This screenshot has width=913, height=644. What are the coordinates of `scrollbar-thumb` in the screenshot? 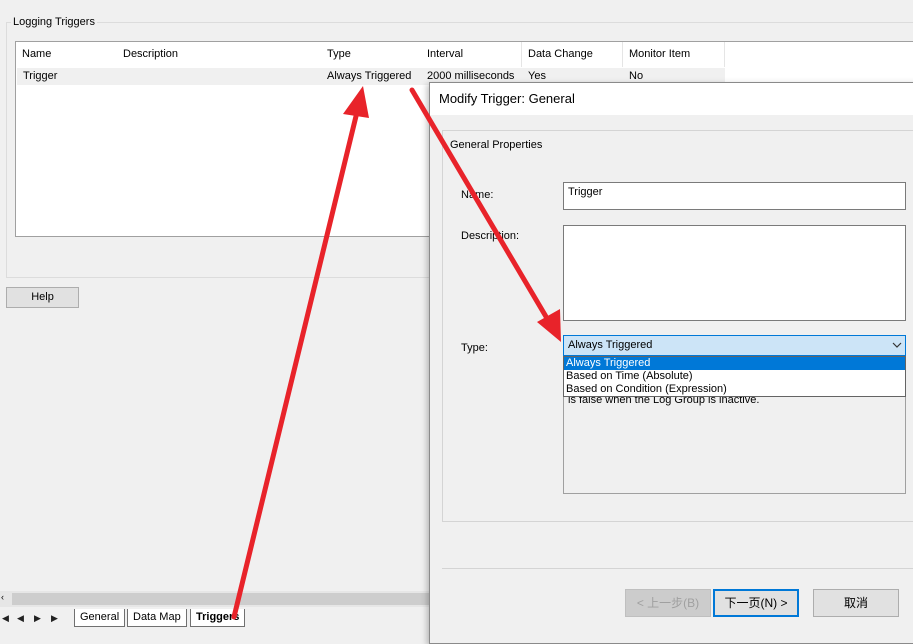 It's located at (221, 599).